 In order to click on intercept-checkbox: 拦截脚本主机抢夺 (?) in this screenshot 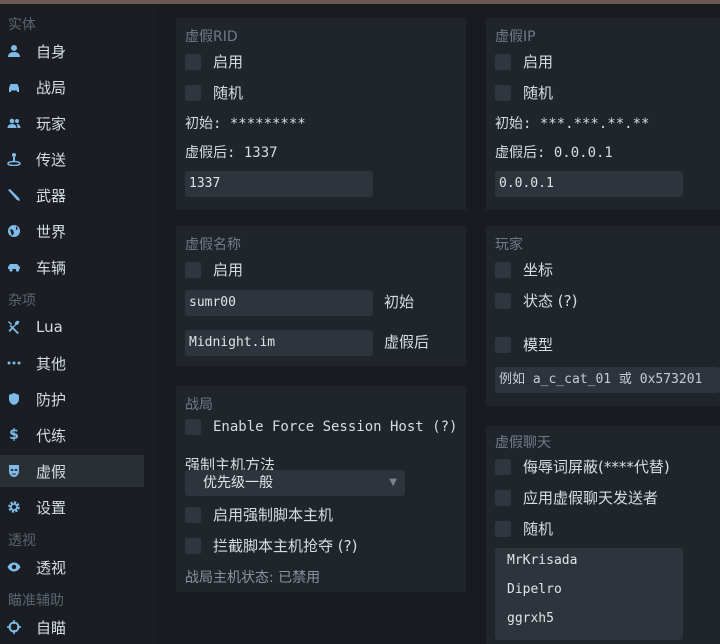, I will do `click(271, 545)`.